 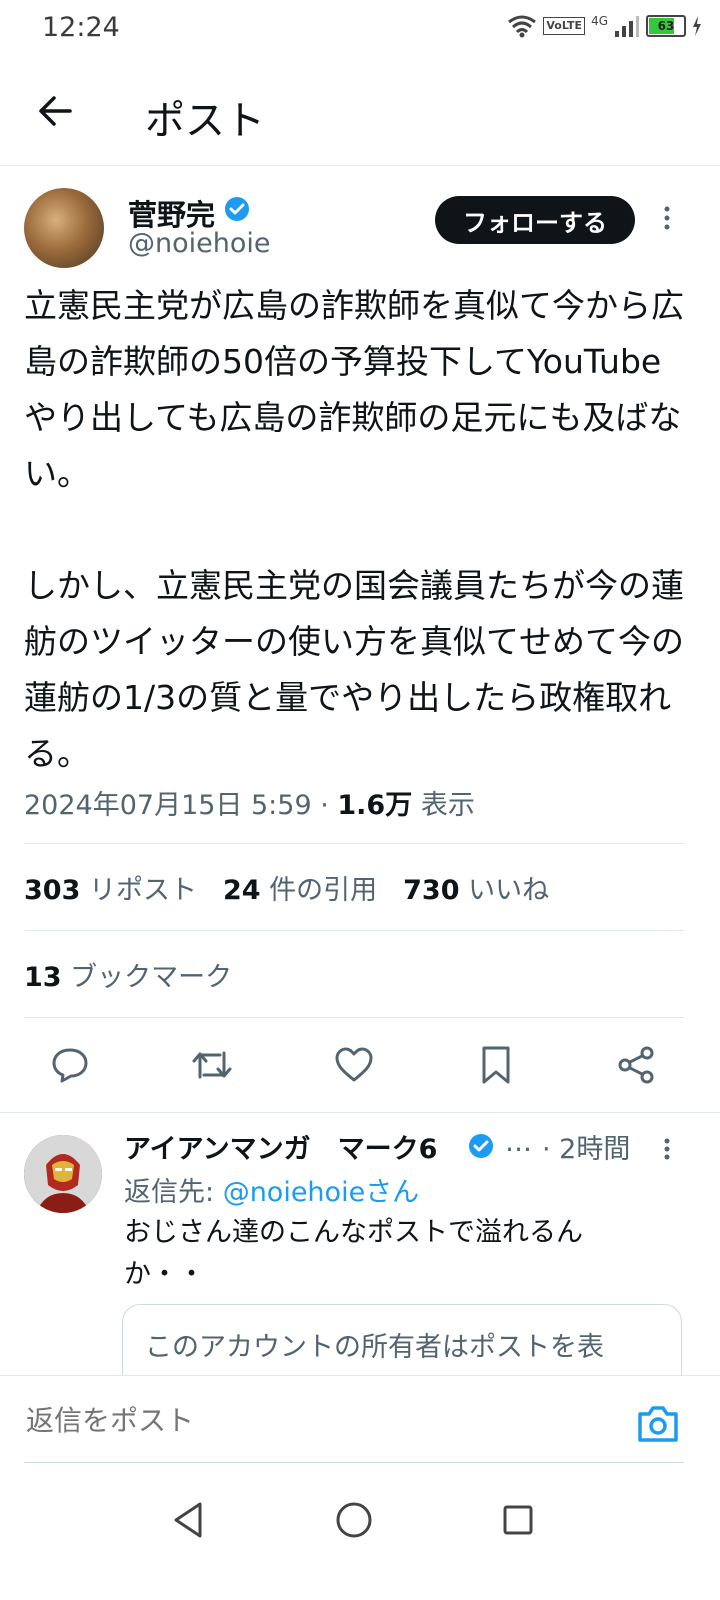 I want to click on status-icons: VoLTE 4G 63, so click(x=604, y=26).